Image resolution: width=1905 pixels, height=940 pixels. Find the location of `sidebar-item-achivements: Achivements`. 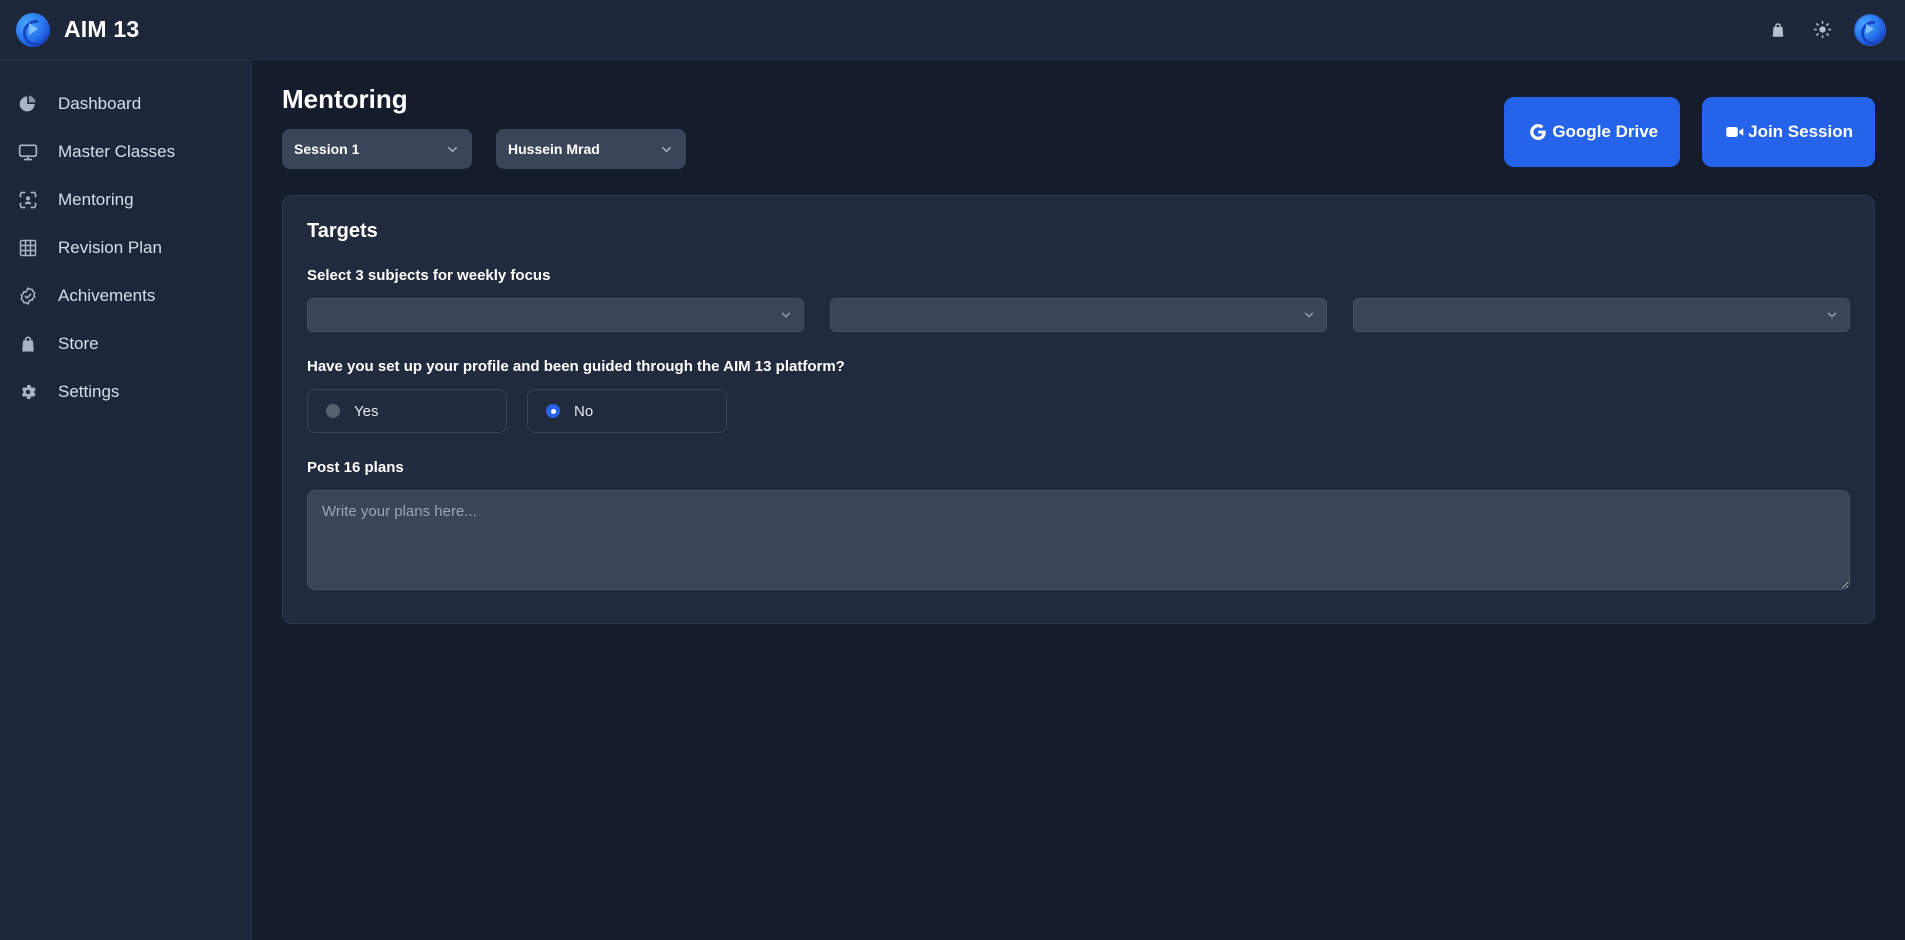

sidebar-item-achivements: Achivements is located at coordinates (125, 296).